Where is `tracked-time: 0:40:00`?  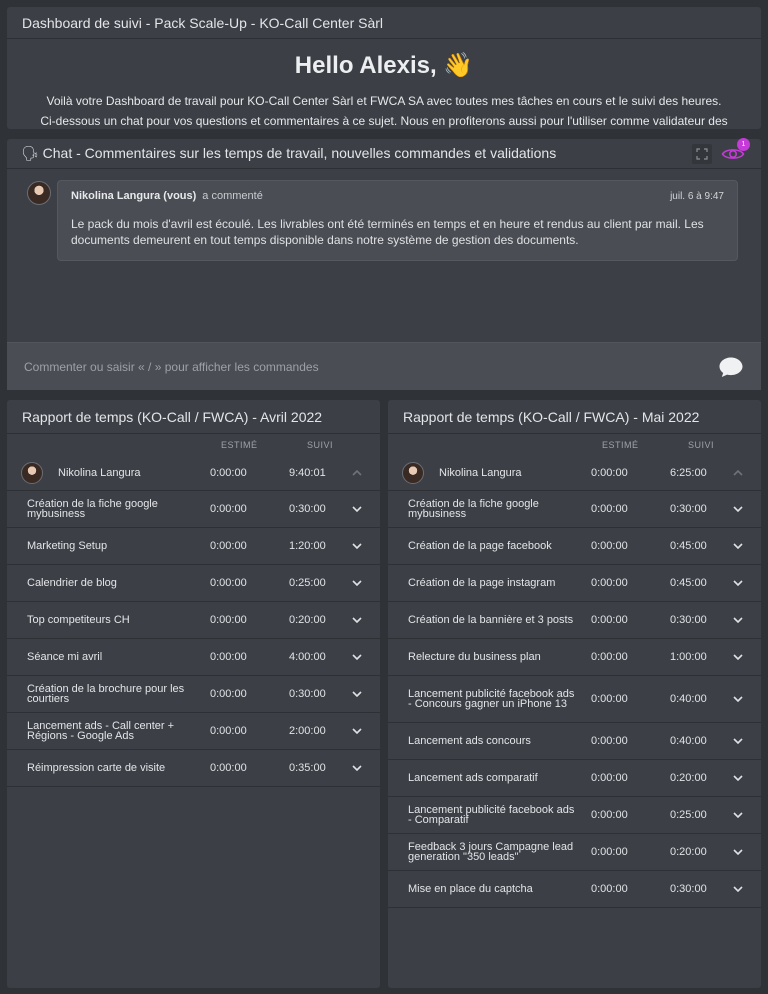 tracked-time: 0:40:00 is located at coordinates (688, 741).